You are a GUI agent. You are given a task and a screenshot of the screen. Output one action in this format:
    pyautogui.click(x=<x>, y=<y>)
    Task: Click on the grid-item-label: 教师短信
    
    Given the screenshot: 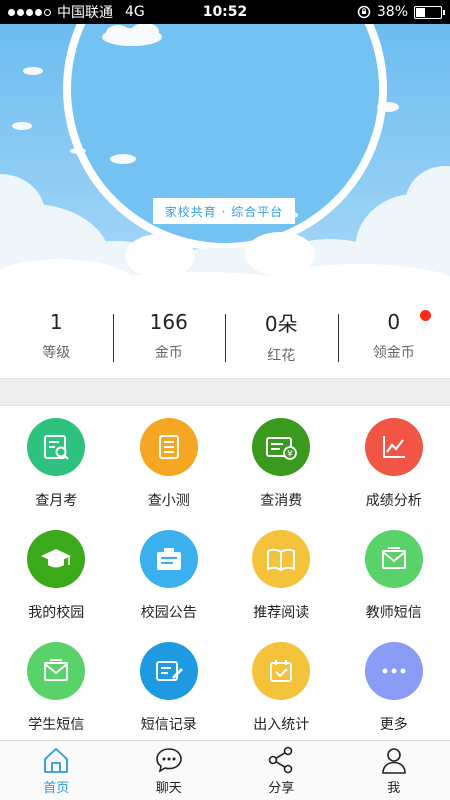 What is the action you would take?
    pyautogui.click(x=393, y=613)
    